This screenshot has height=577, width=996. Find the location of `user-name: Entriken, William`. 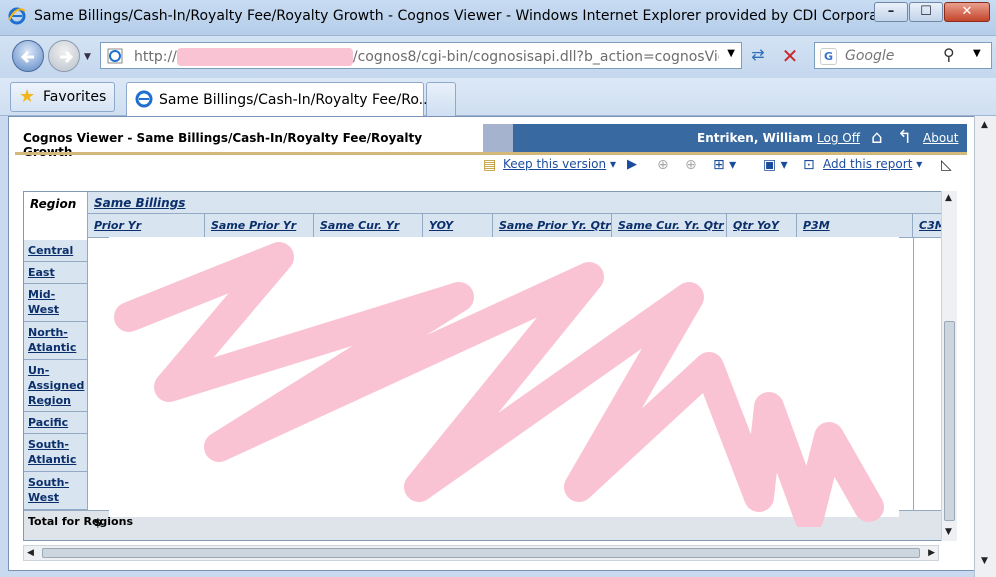

user-name: Entriken, William is located at coordinates (755, 138).